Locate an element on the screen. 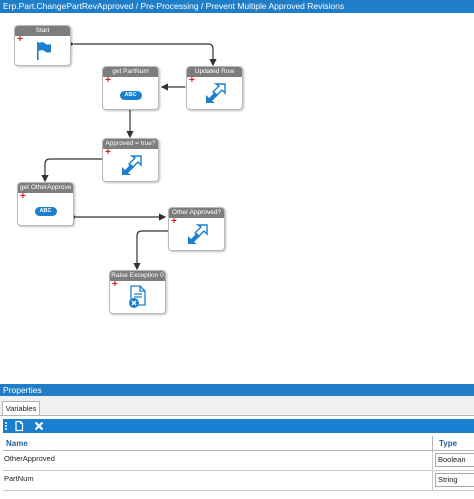  connector-approved-to-get-otherapproved is located at coordinates (71, 170).